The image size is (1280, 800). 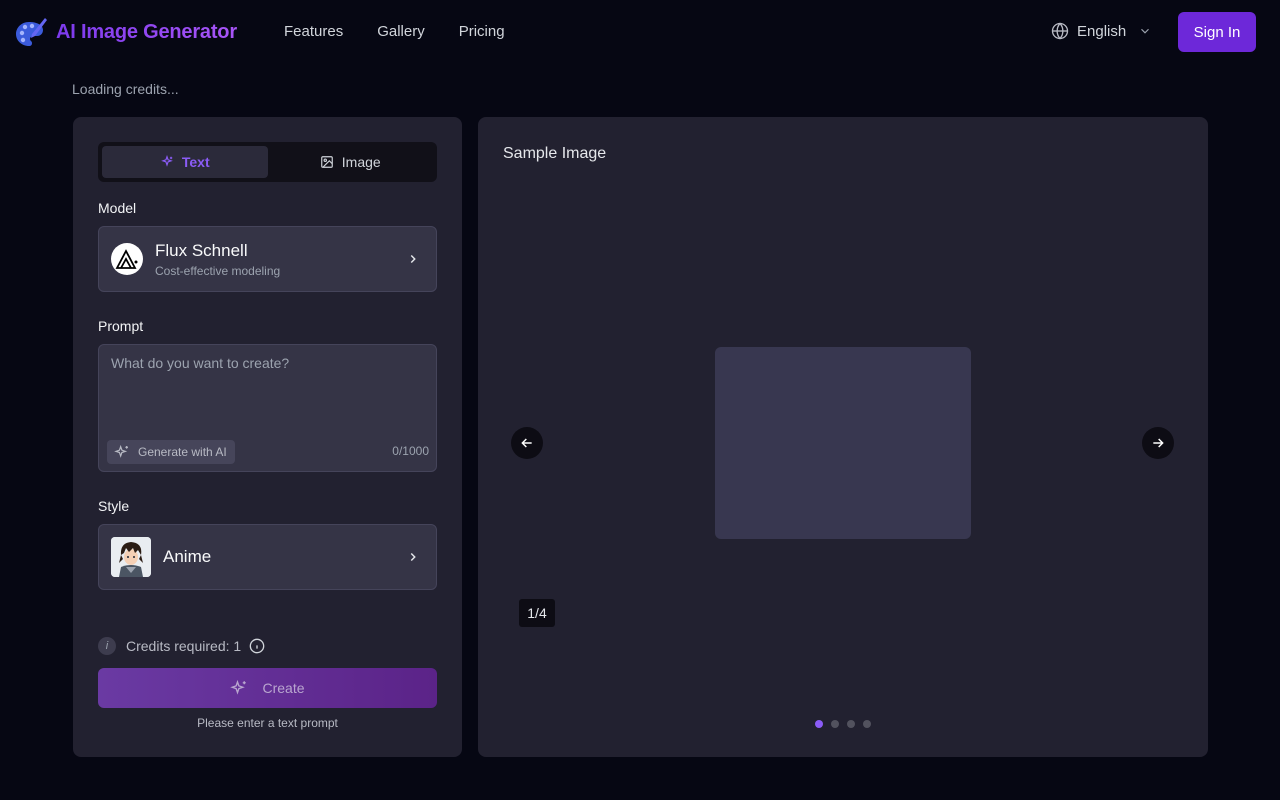 I want to click on next-button, so click(x=1158, y=443).